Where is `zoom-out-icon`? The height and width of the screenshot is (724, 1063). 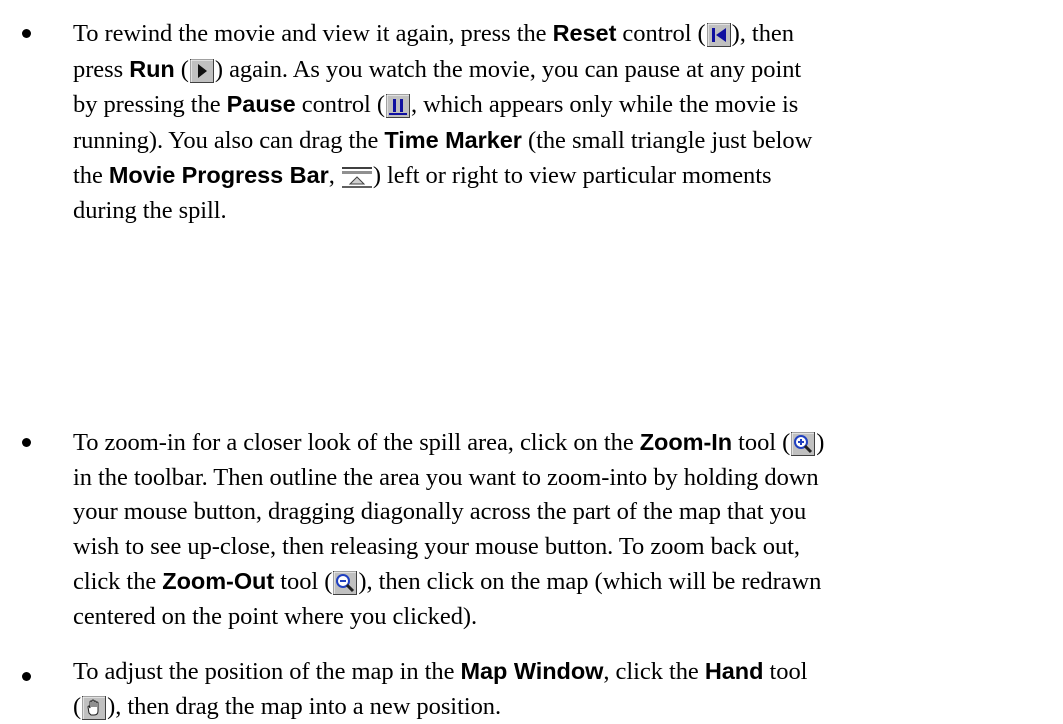 zoom-out-icon is located at coordinates (345, 583).